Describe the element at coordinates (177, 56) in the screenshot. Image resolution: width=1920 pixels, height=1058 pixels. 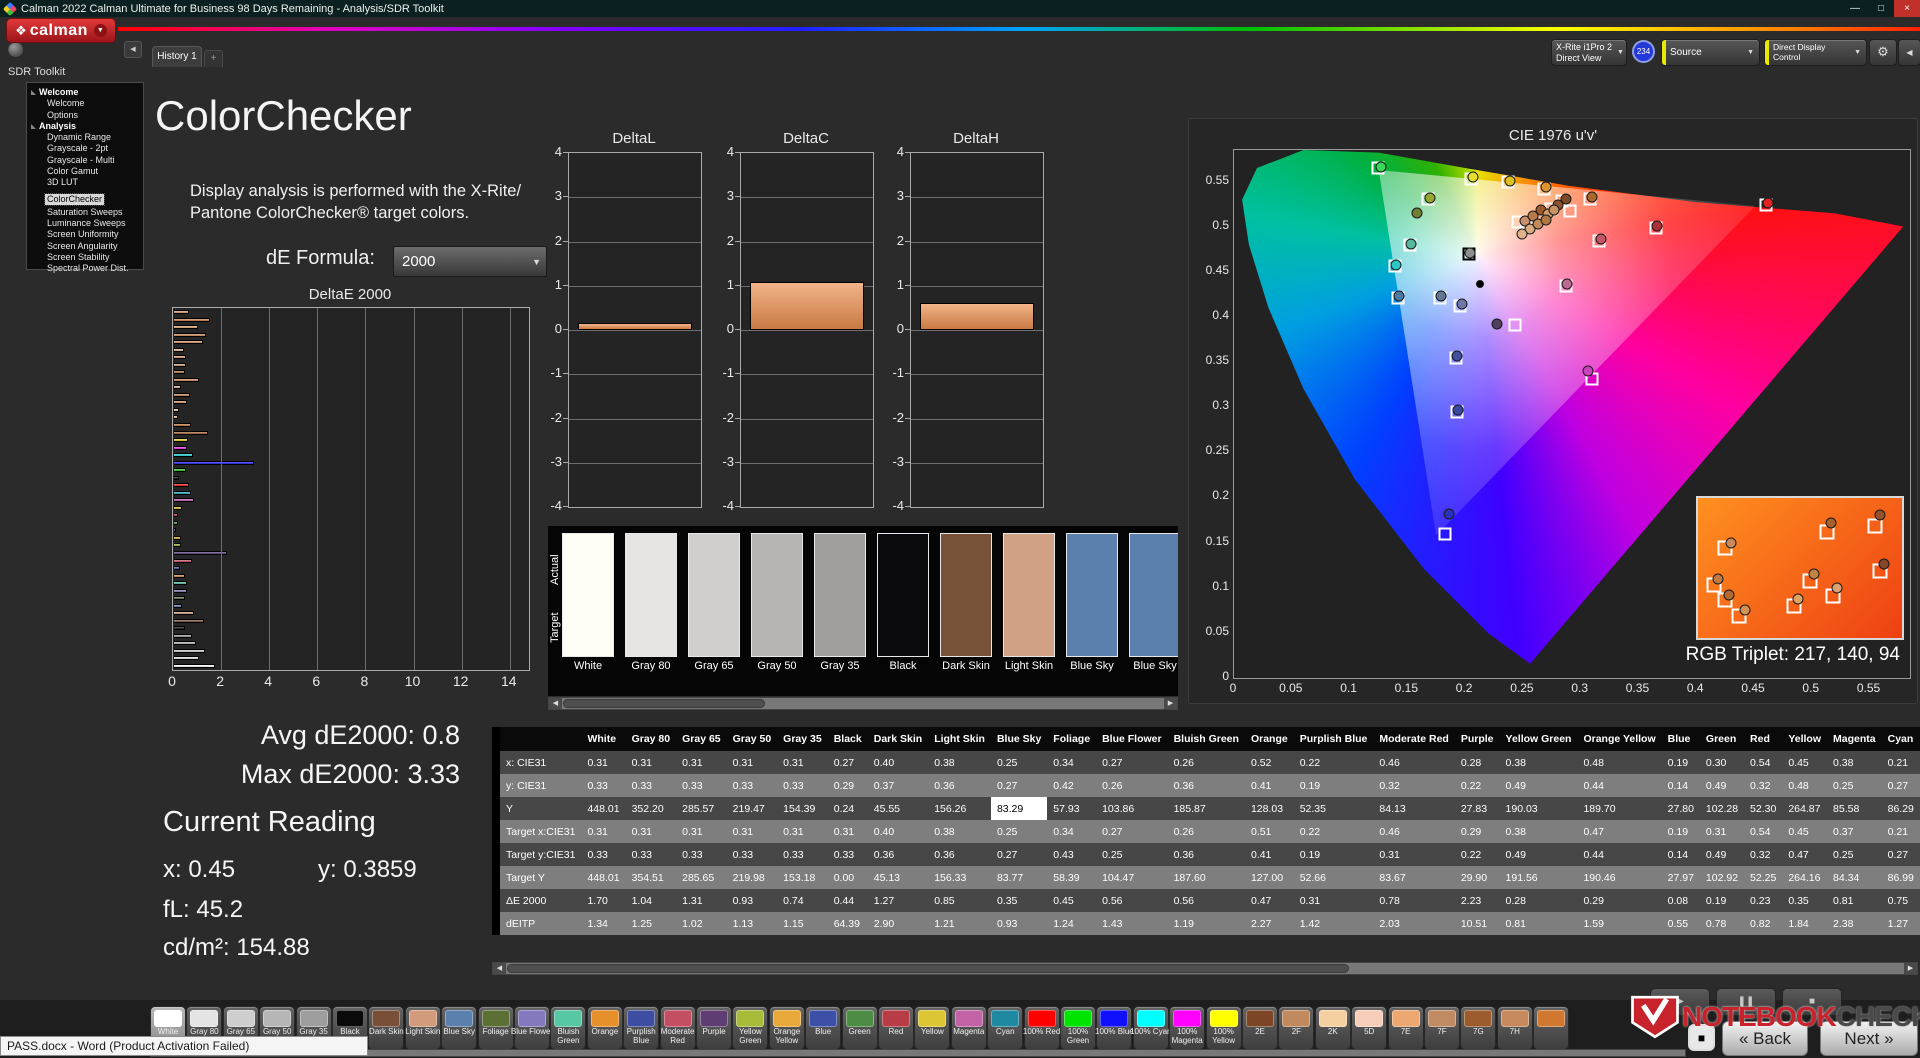
I see `tab-history-1: History 1` at that location.